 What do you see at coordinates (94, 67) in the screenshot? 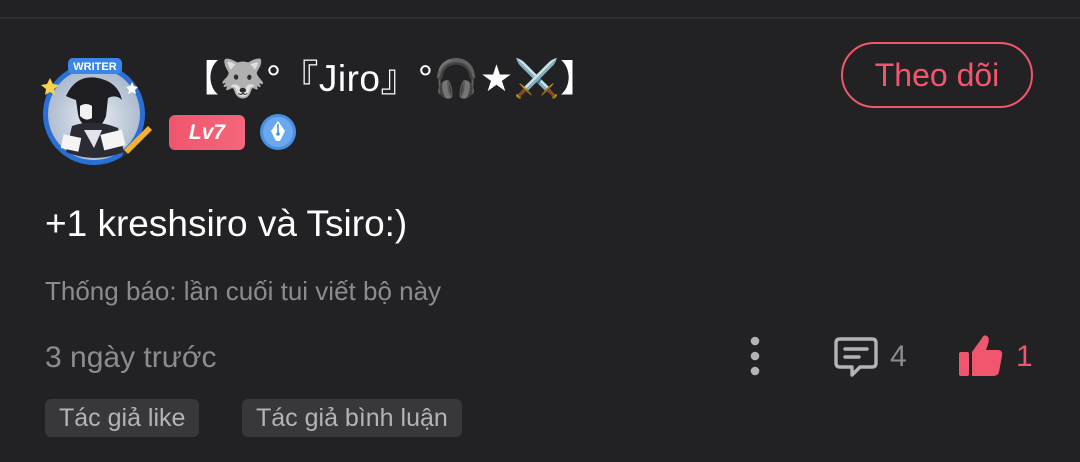
I see `svg-text: WRITER` at bounding box center [94, 67].